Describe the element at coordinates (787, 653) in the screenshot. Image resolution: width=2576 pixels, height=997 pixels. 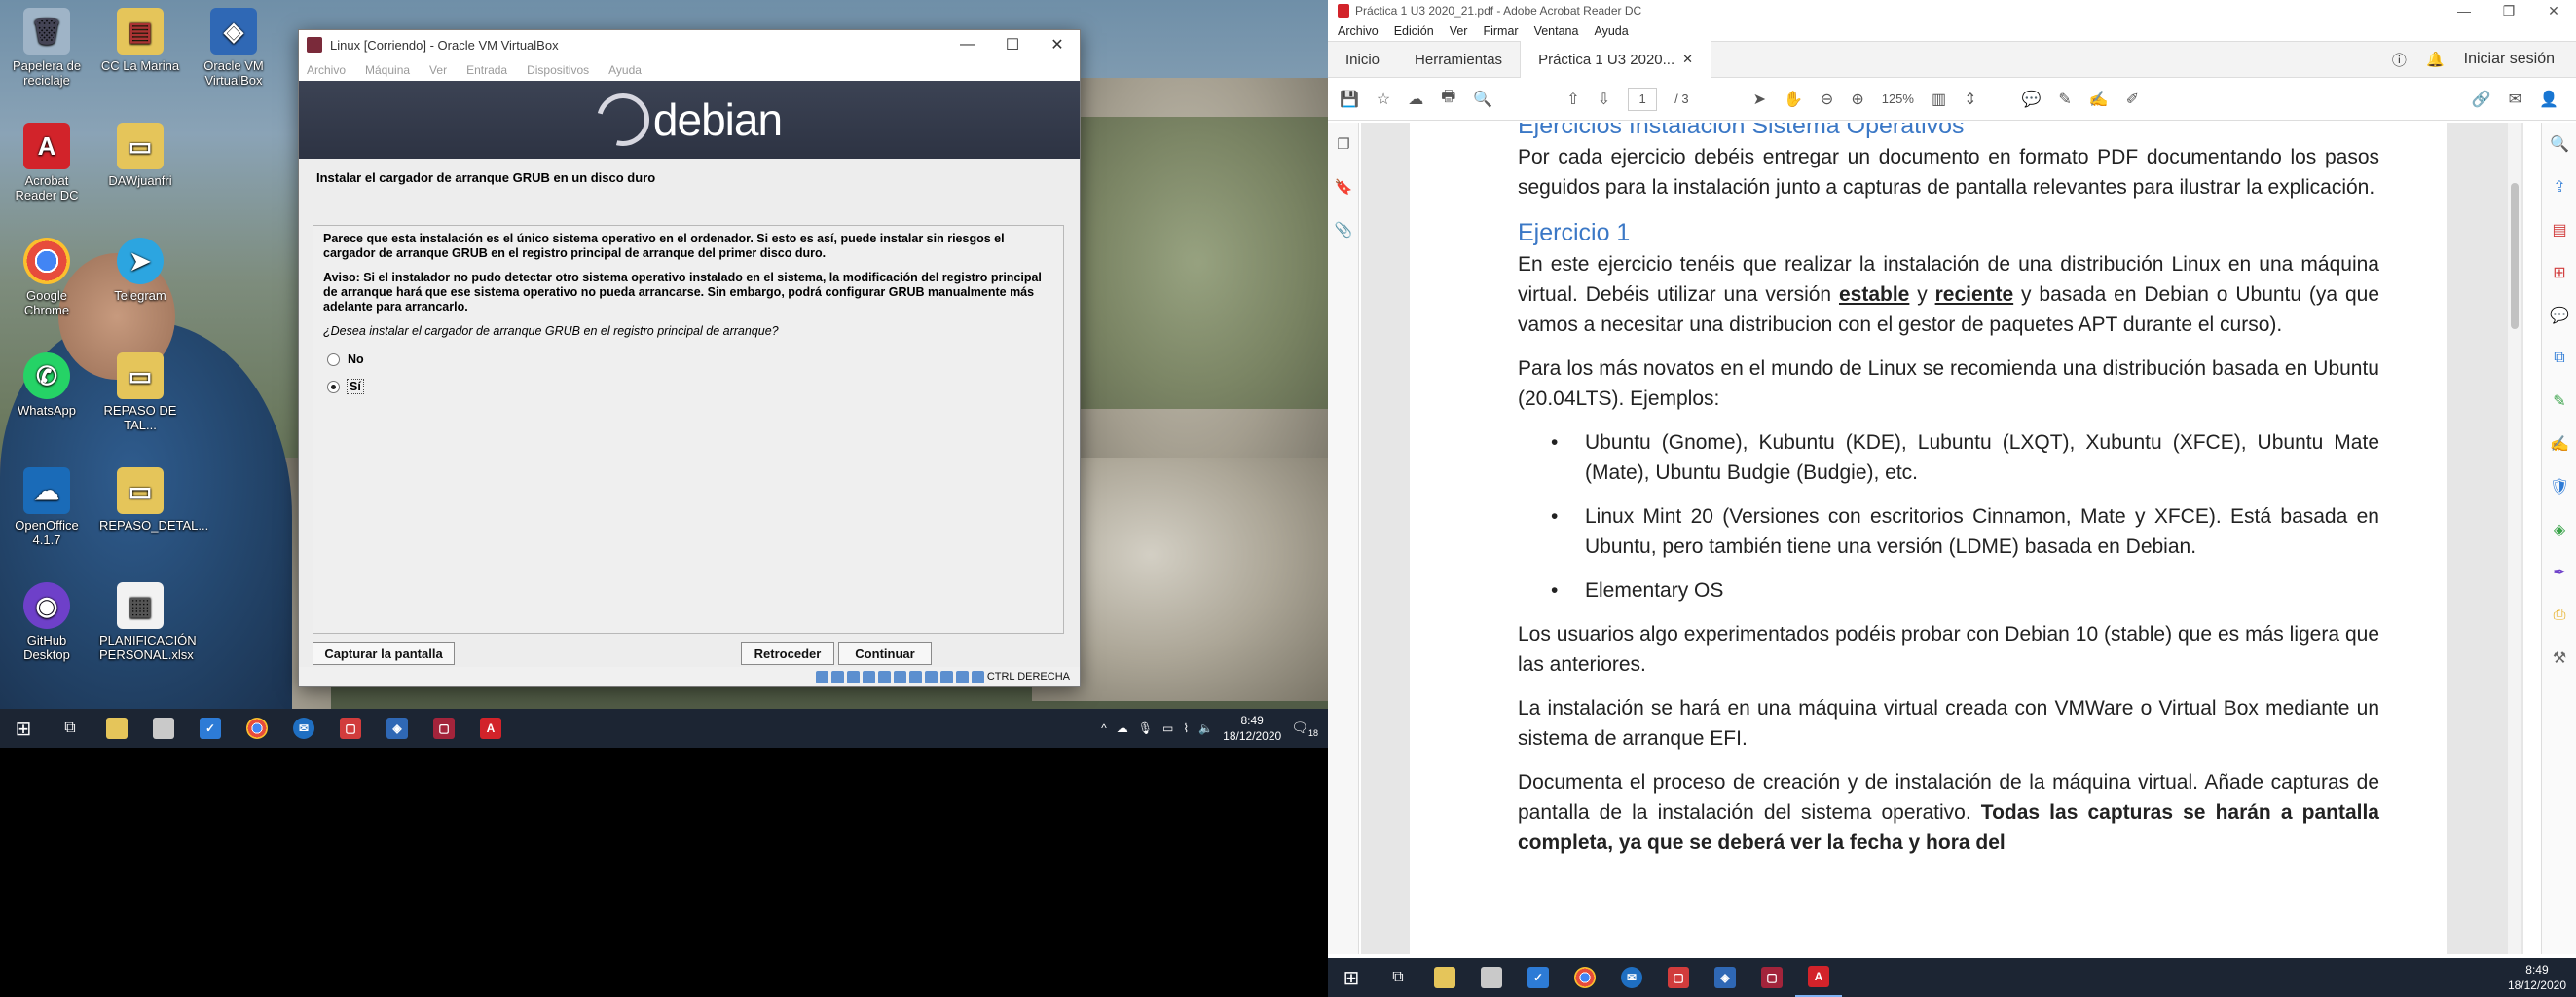
I see `back-button: Retroceder` at that location.